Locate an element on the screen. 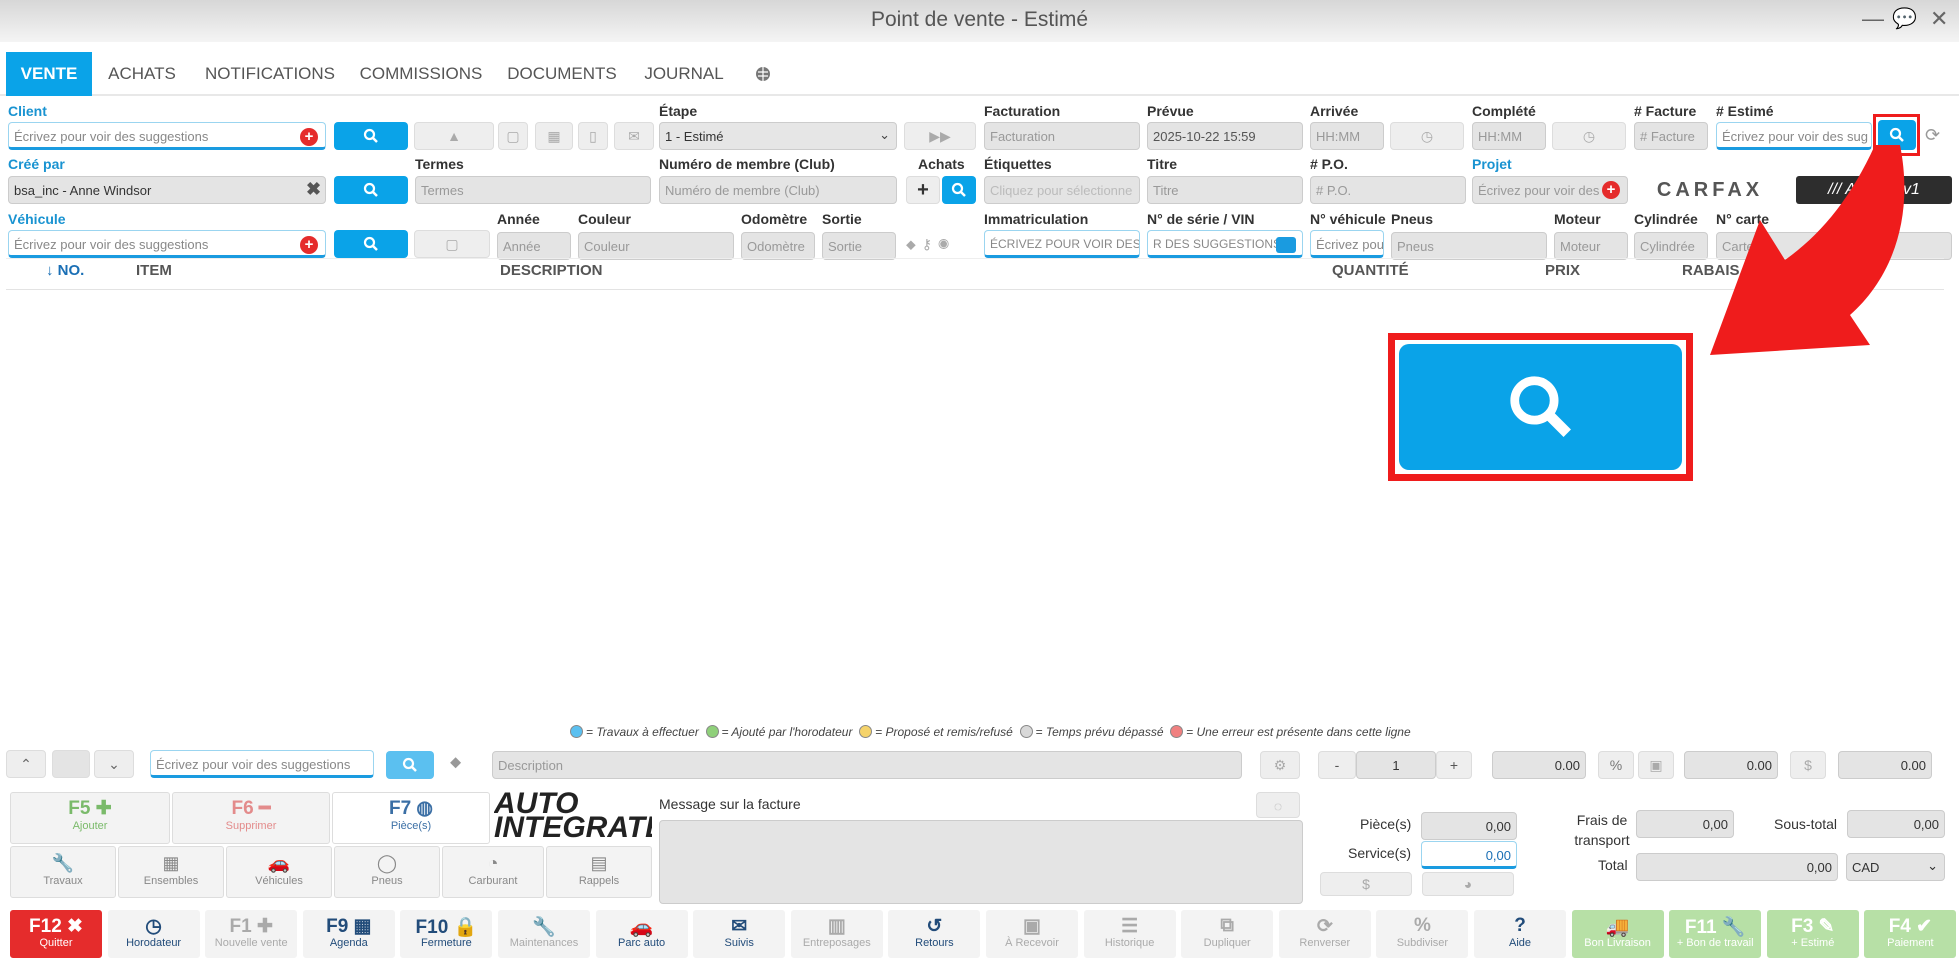  qty-input: 1 is located at coordinates (1396, 765).